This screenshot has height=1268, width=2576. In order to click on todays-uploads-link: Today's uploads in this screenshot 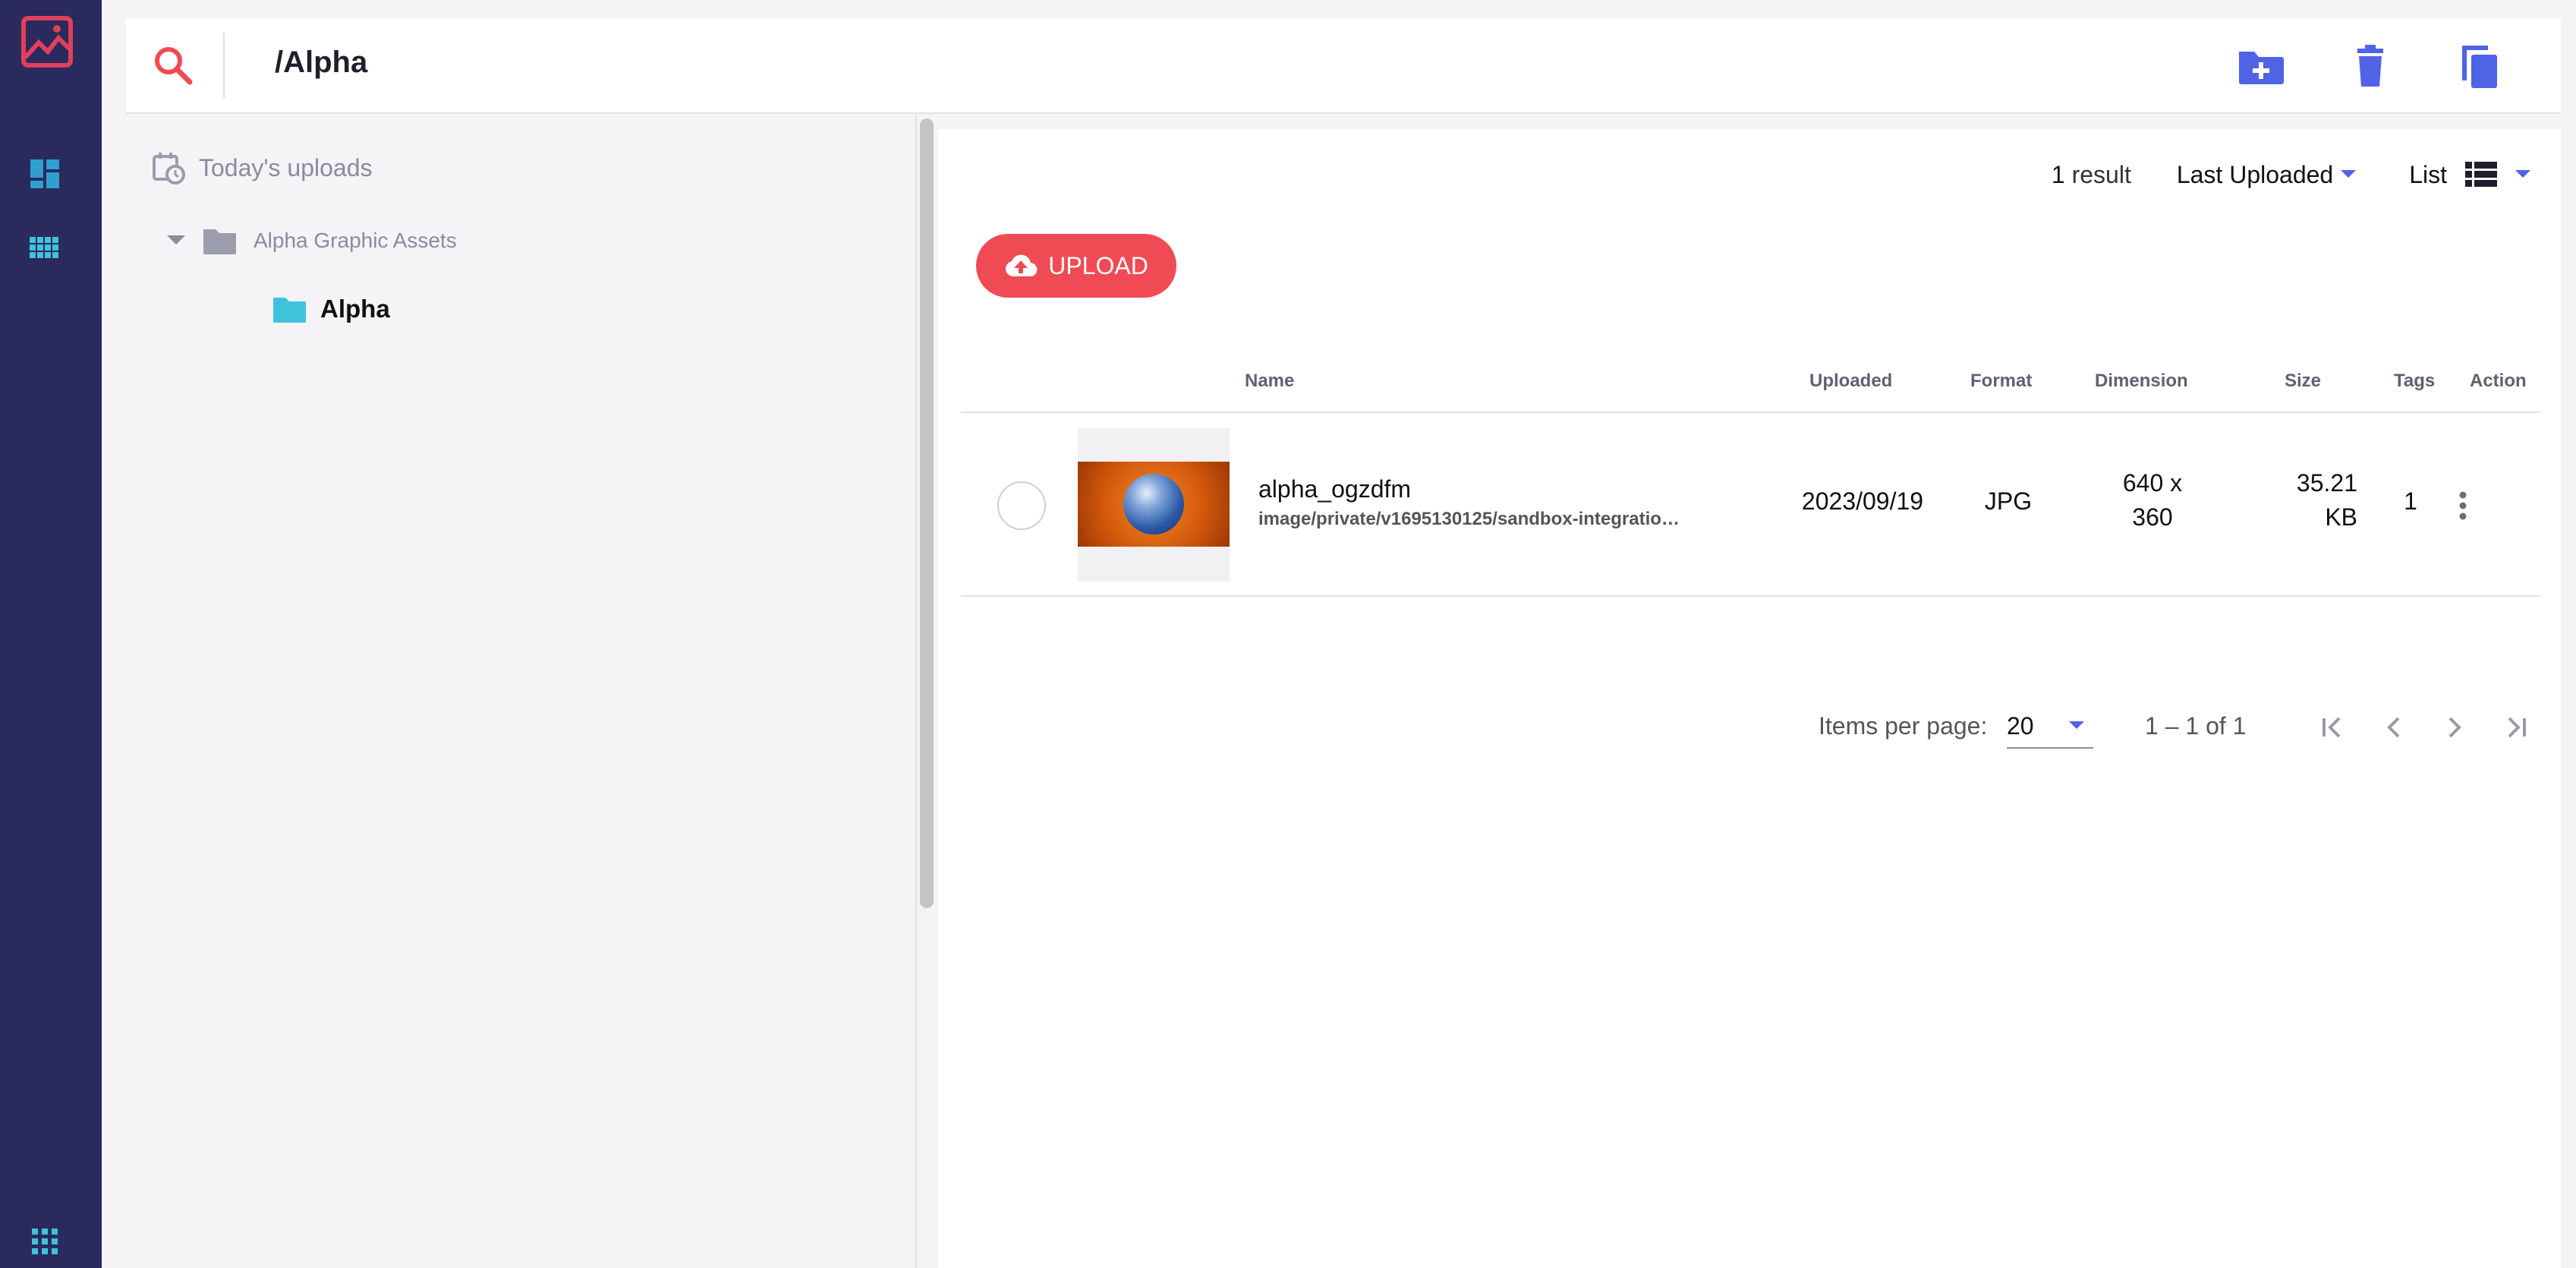, I will do `click(262, 168)`.